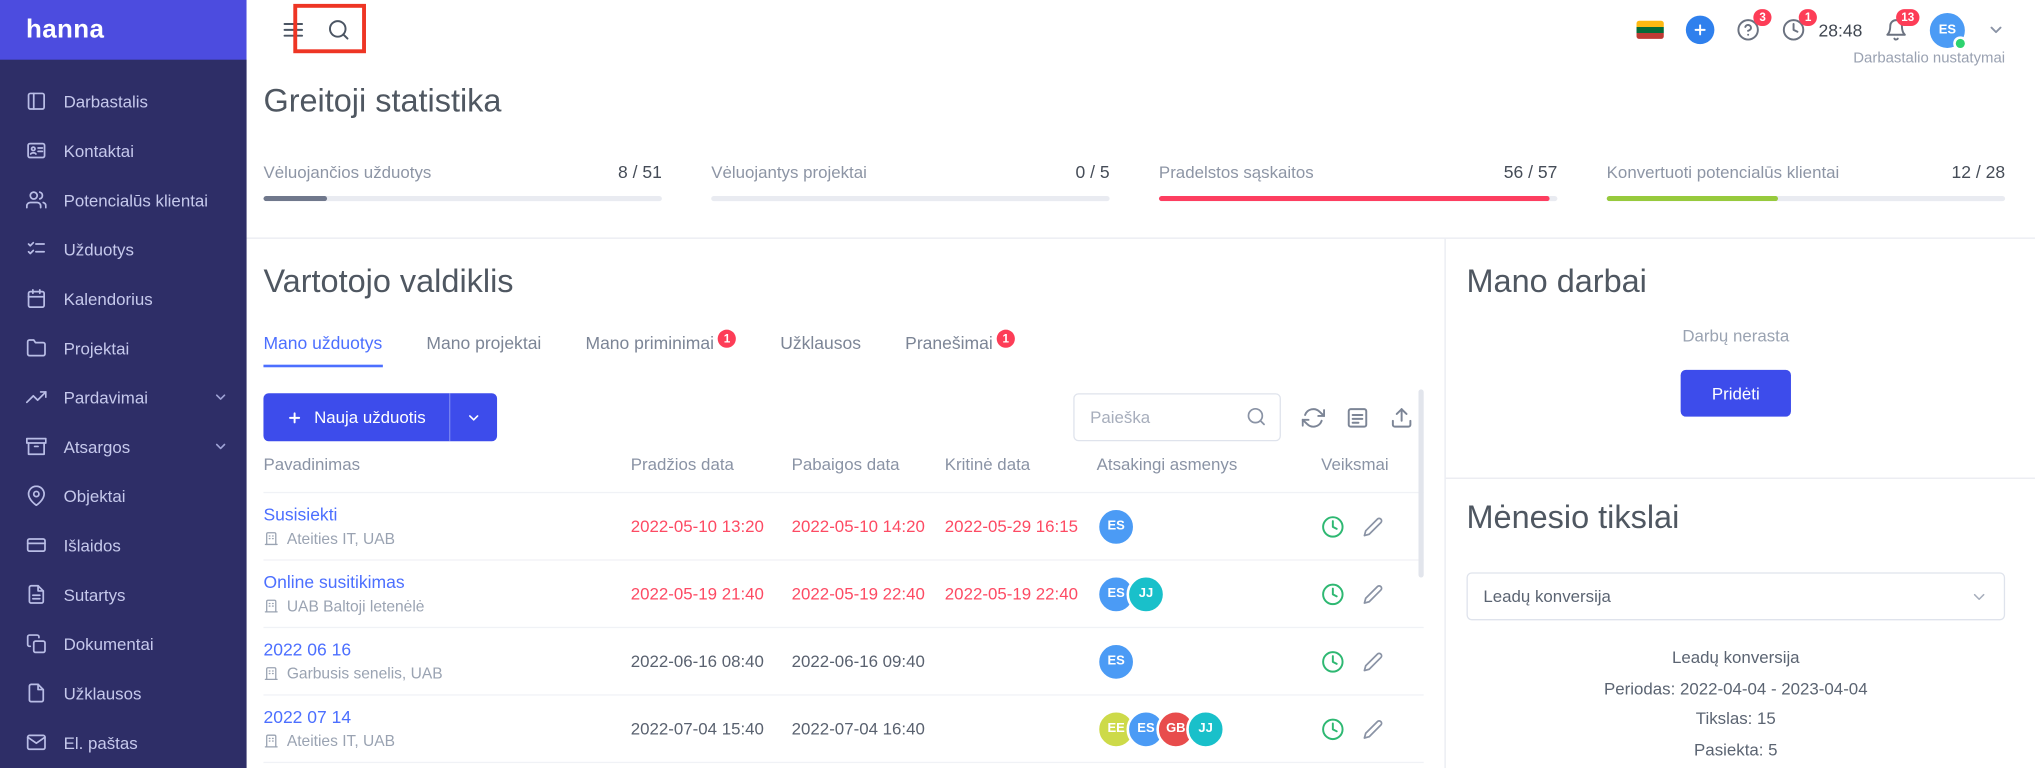 This screenshot has width=2035, height=768. I want to click on columns-settings-icon, so click(1357, 417).